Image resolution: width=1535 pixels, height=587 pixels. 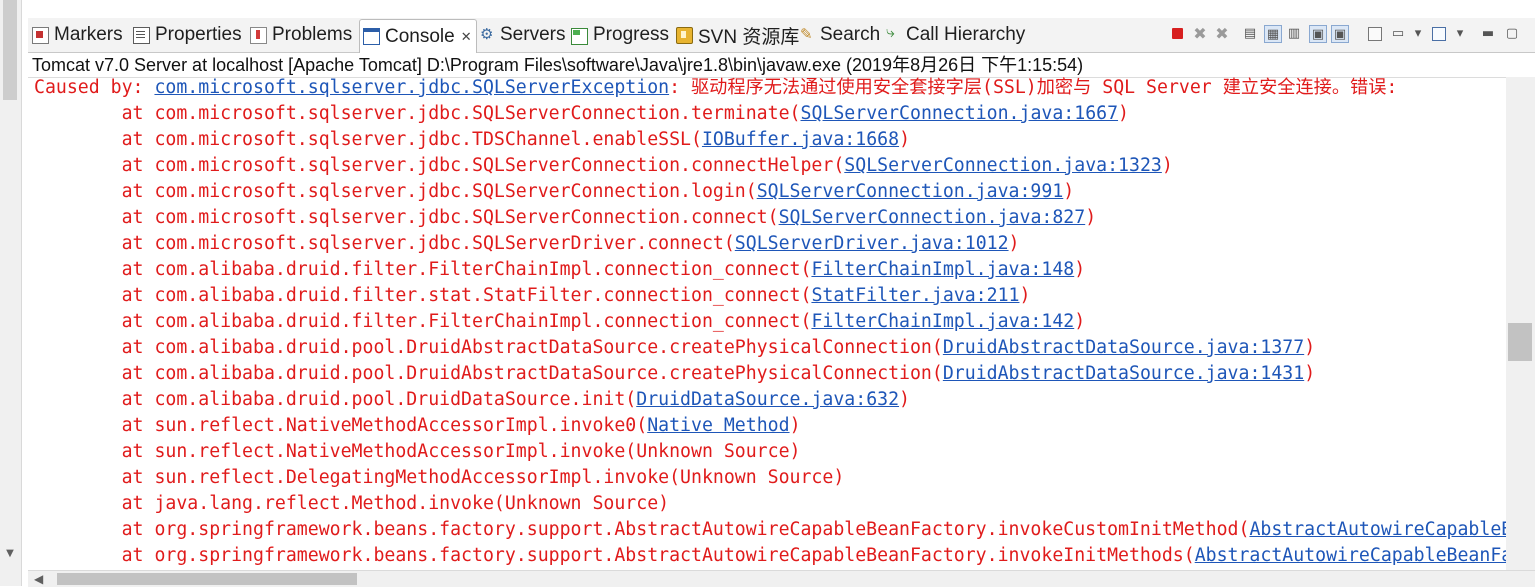 What do you see at coordinates (1439, 34) in the screenshot?
I see `open-console-icon` at bounding box center [1439, 34].